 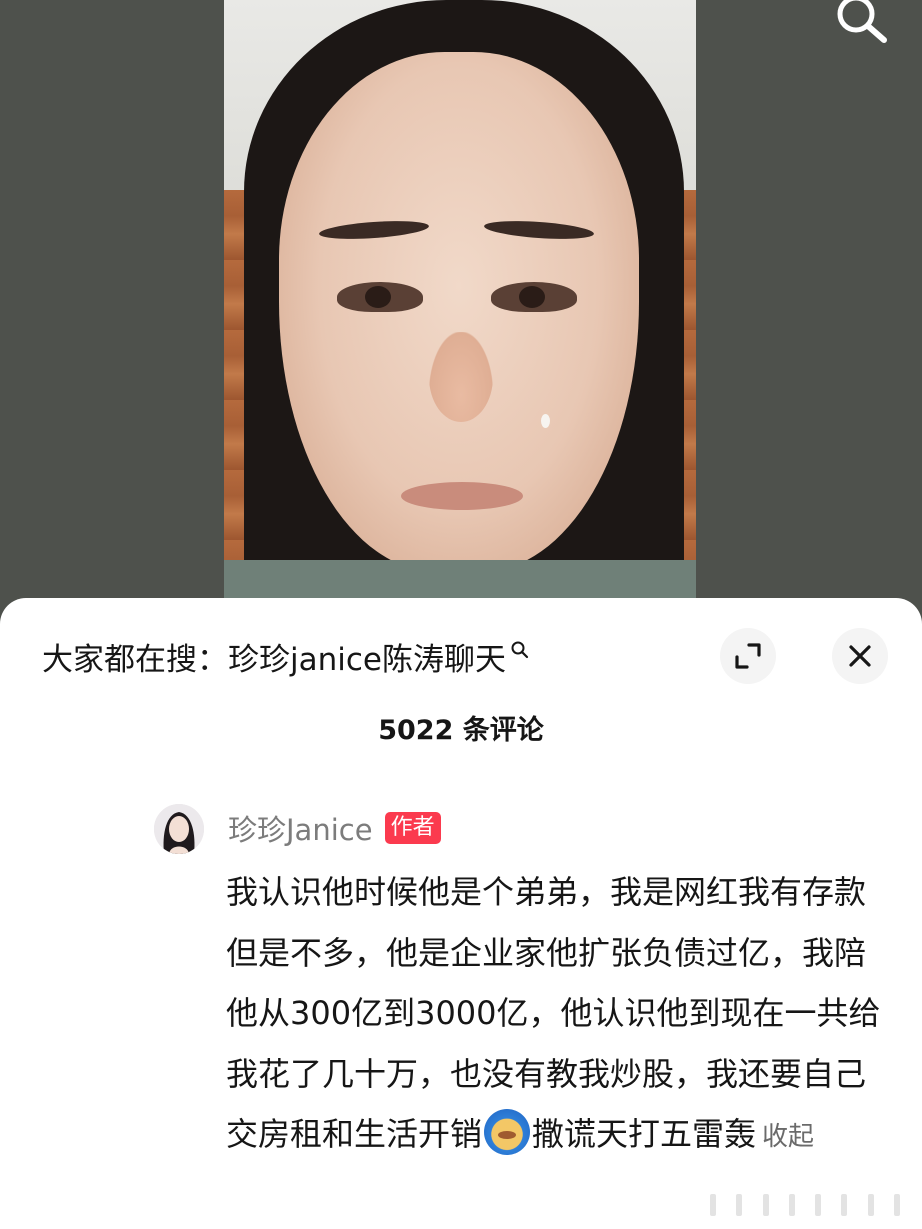 I want to click on collapse-link: 收起, so click(x=788, y=1137).